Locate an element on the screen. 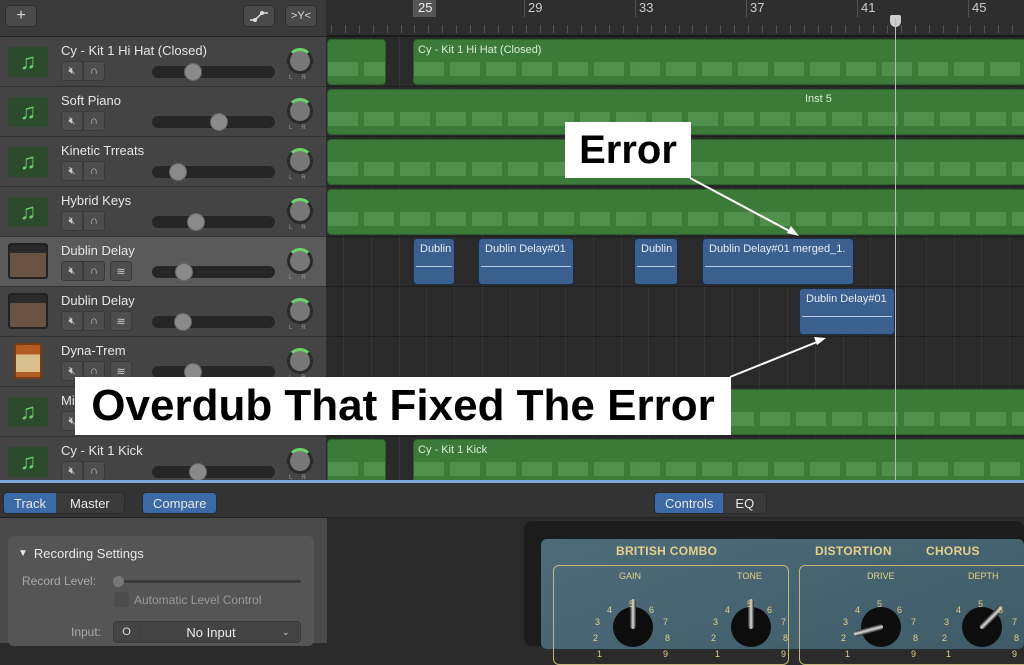  track-name: Soft Piano is located at coordinates (91, 100).